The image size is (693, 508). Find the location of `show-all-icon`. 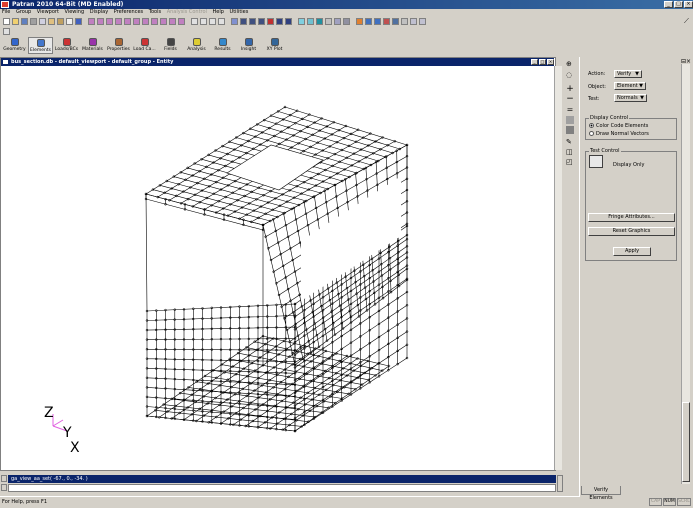

show-all-icon is located at coordinates (368, 21).